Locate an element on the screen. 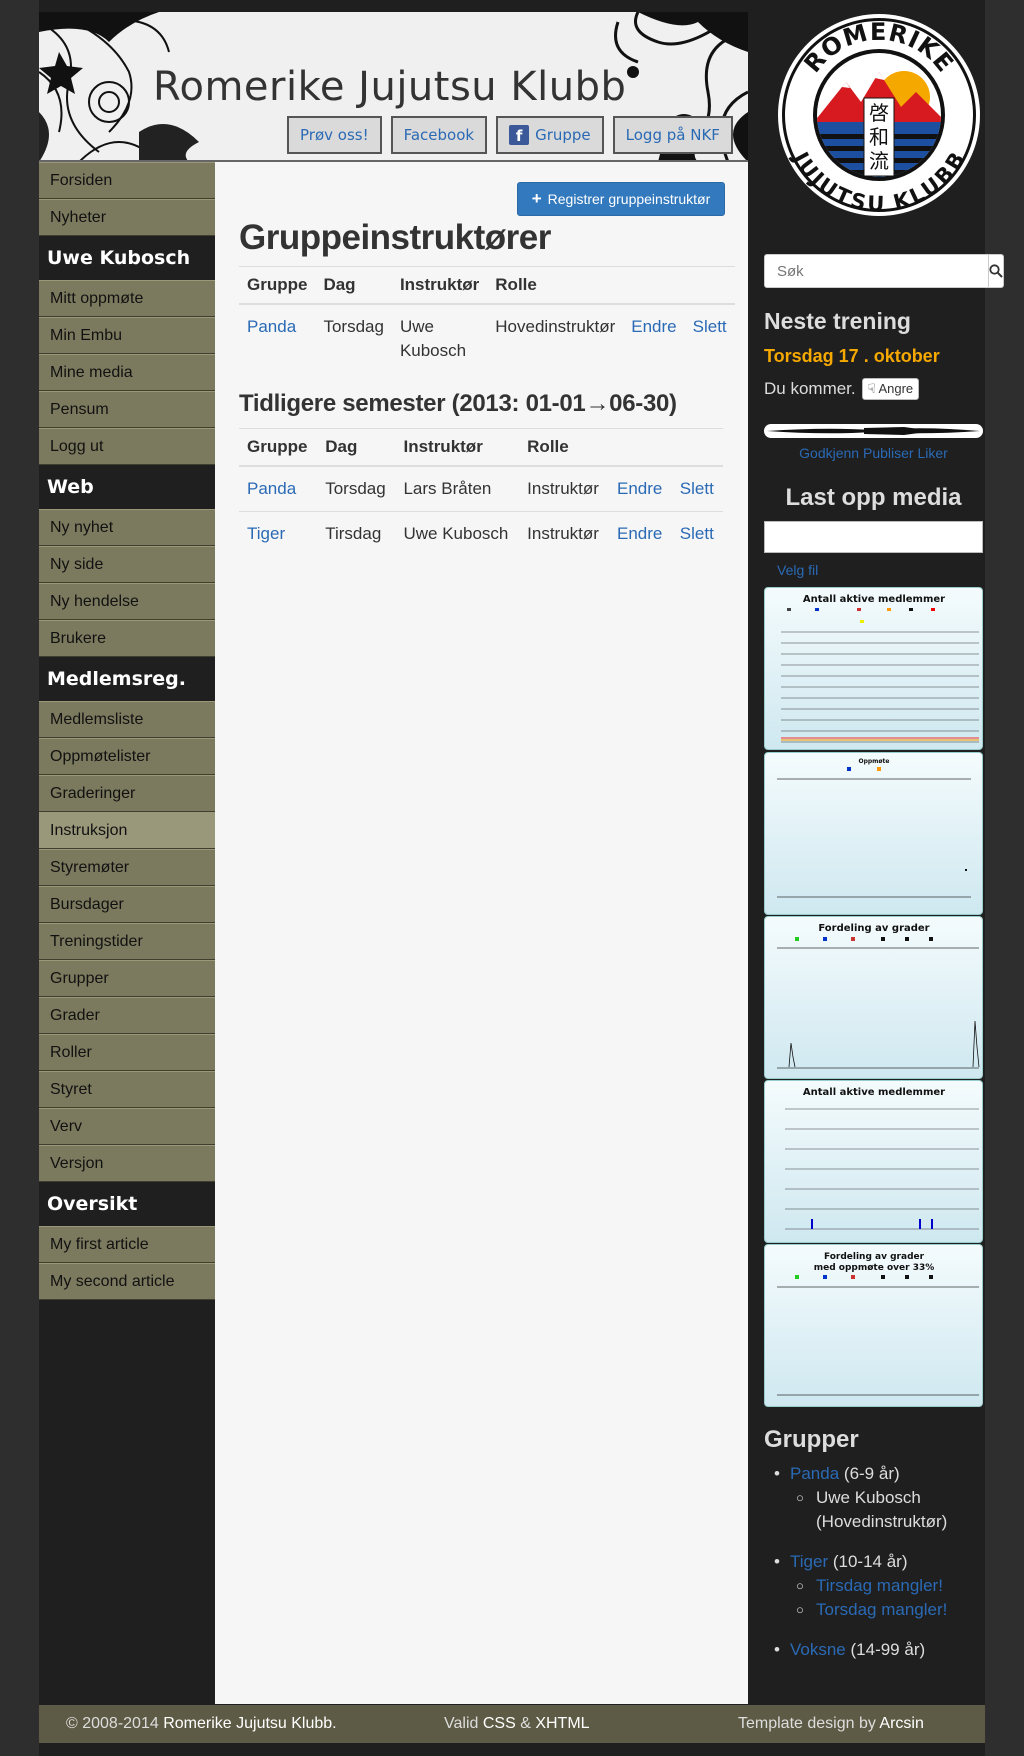  header-buttons: Prøv oss! Facebook f Gruppe Logg på NKF is located at coordinates (510, 135).